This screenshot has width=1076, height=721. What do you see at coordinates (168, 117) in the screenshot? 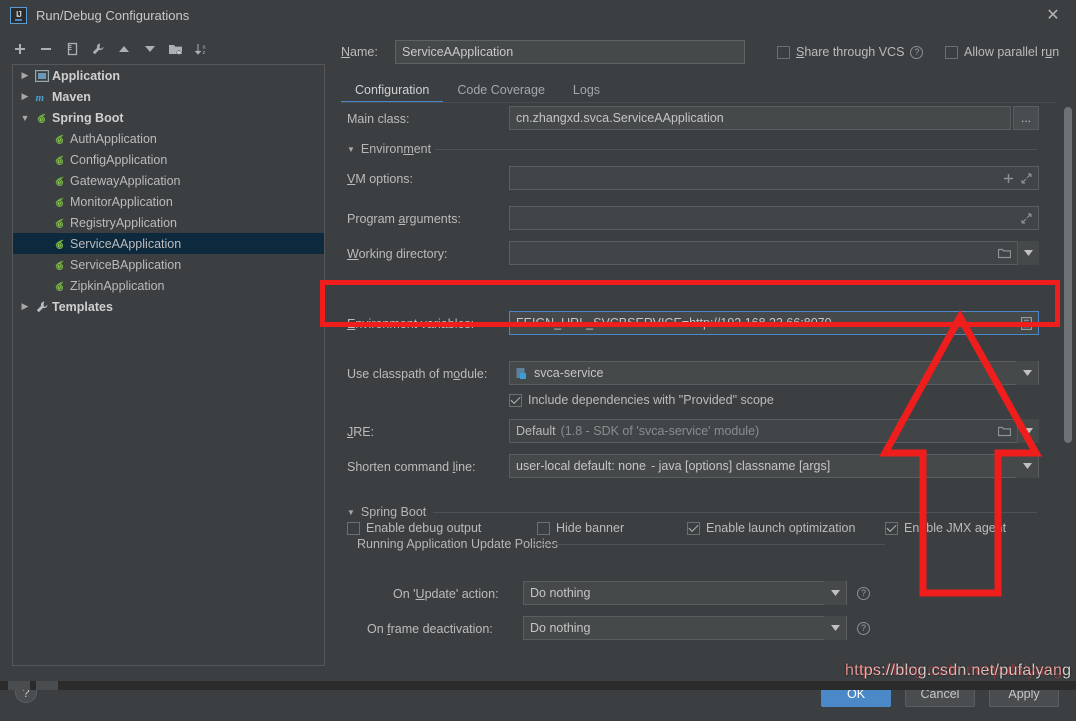
I see `tree-item-spring-boot: ▼ Spring Boot` at bounding box center [168, 117].